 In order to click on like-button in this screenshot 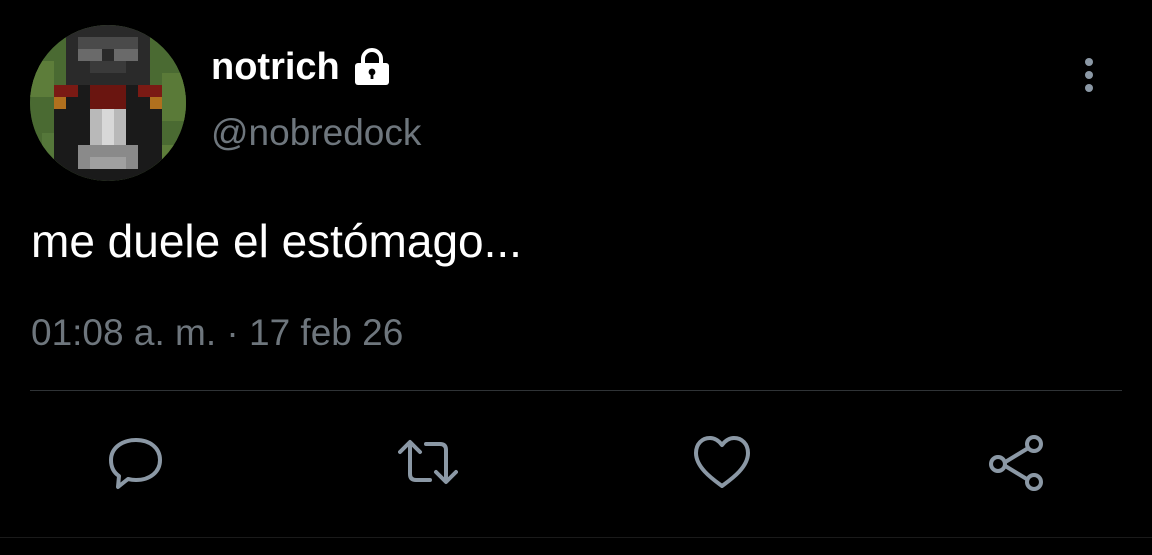, I will do `click(722, 462)`.